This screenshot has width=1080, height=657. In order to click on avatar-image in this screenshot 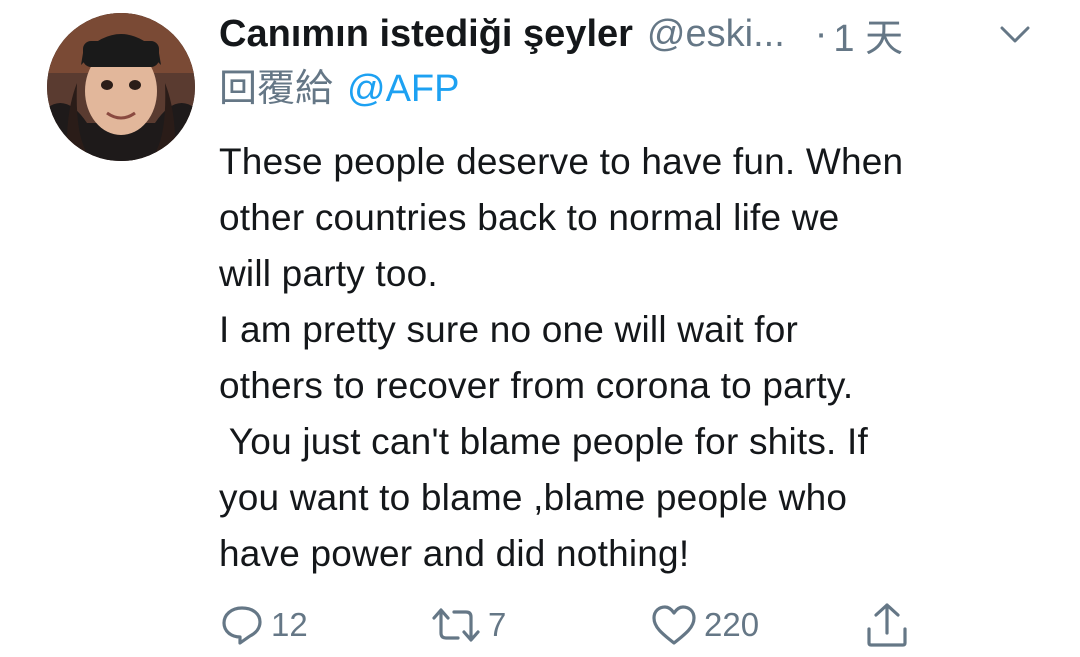, I will do `click(121, 87)`.